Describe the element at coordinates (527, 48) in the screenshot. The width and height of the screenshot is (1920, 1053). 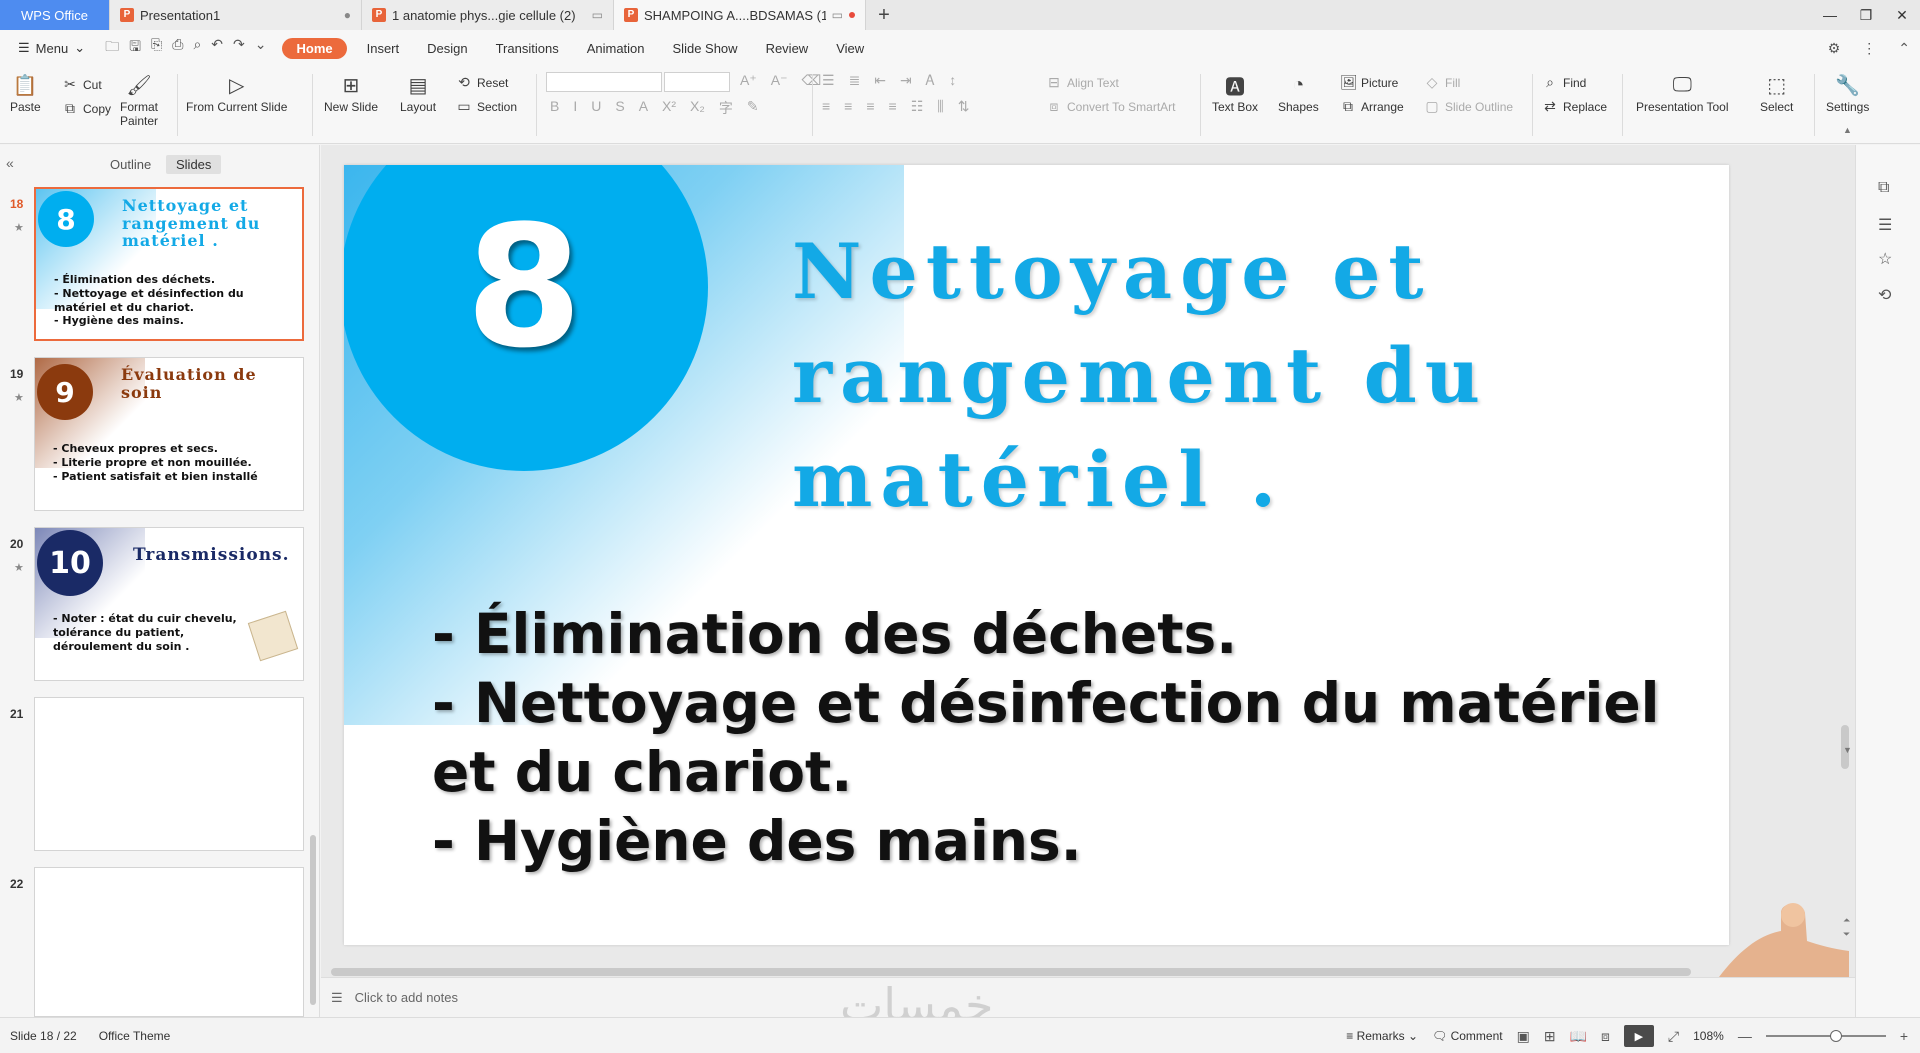
I see `menu-transitions: Transitions` at that location.